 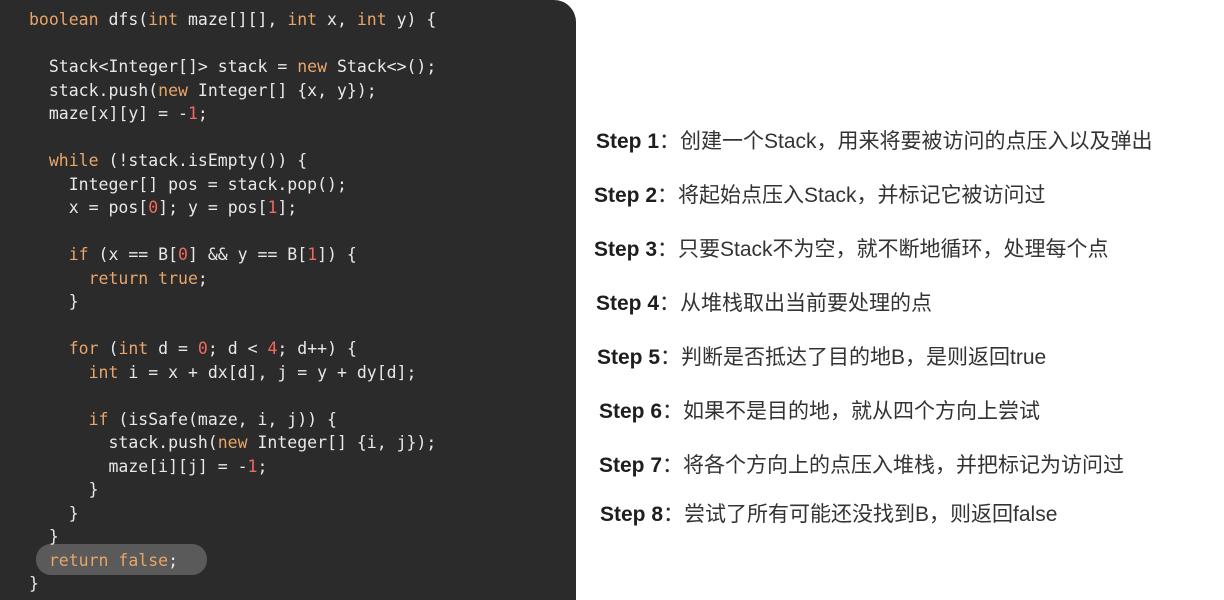 What do you see at coordinates (628, 141) in the screenshot?
I see `step-label: Step 1` at bounding box center [628, 141].